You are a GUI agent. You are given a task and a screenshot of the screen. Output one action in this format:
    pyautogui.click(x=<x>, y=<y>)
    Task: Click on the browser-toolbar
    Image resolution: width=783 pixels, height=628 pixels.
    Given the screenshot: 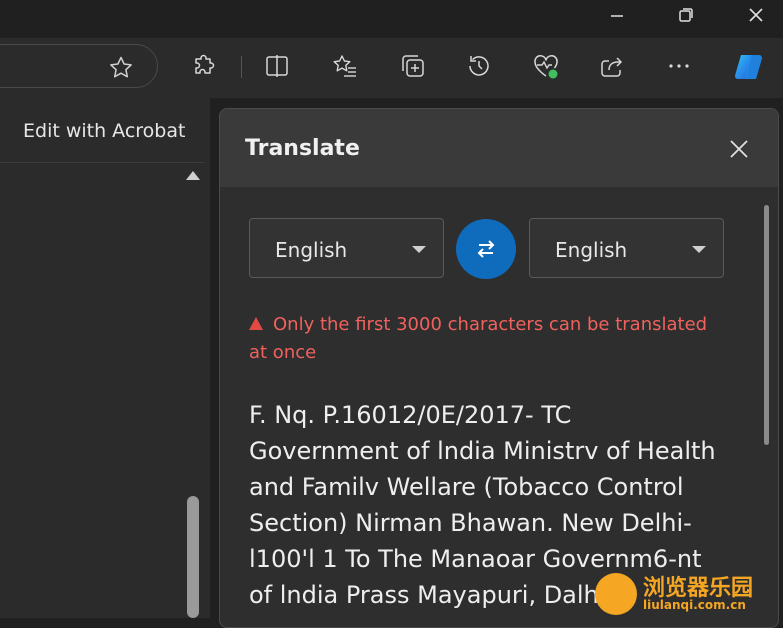 What is the action you would take?
    pyautogui.click(x=391, y=68)
    